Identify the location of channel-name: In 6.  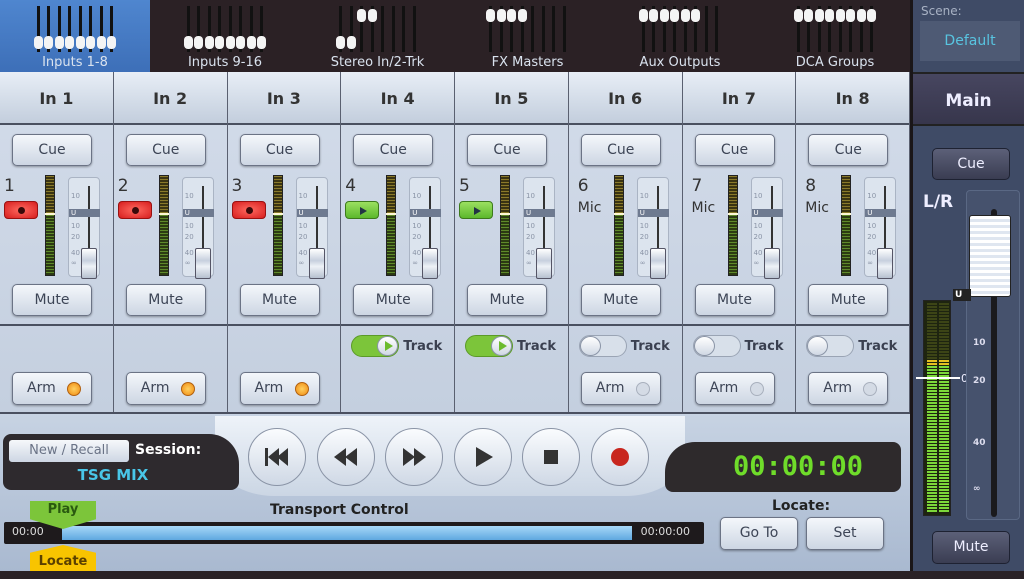
(625, 98).